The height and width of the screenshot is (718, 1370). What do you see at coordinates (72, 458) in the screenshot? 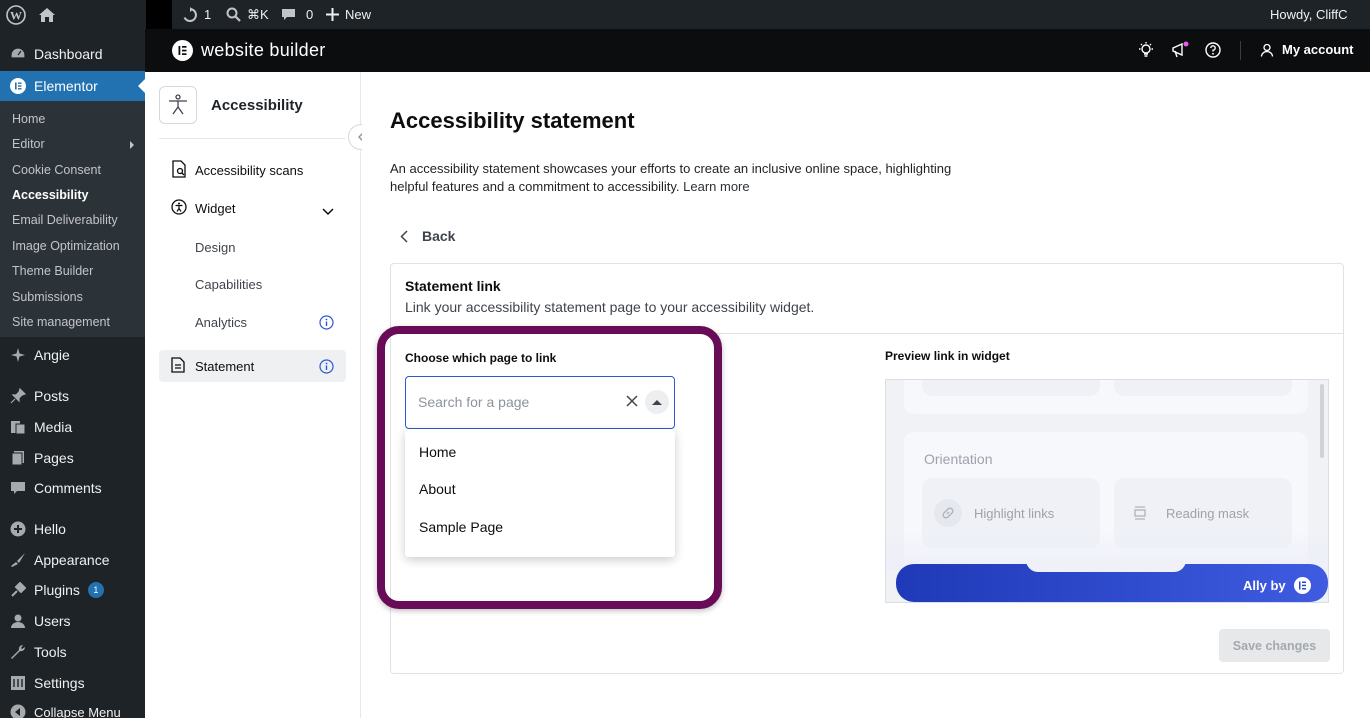
I see `menu-pages: Pages` at bounding box center [72, 458].